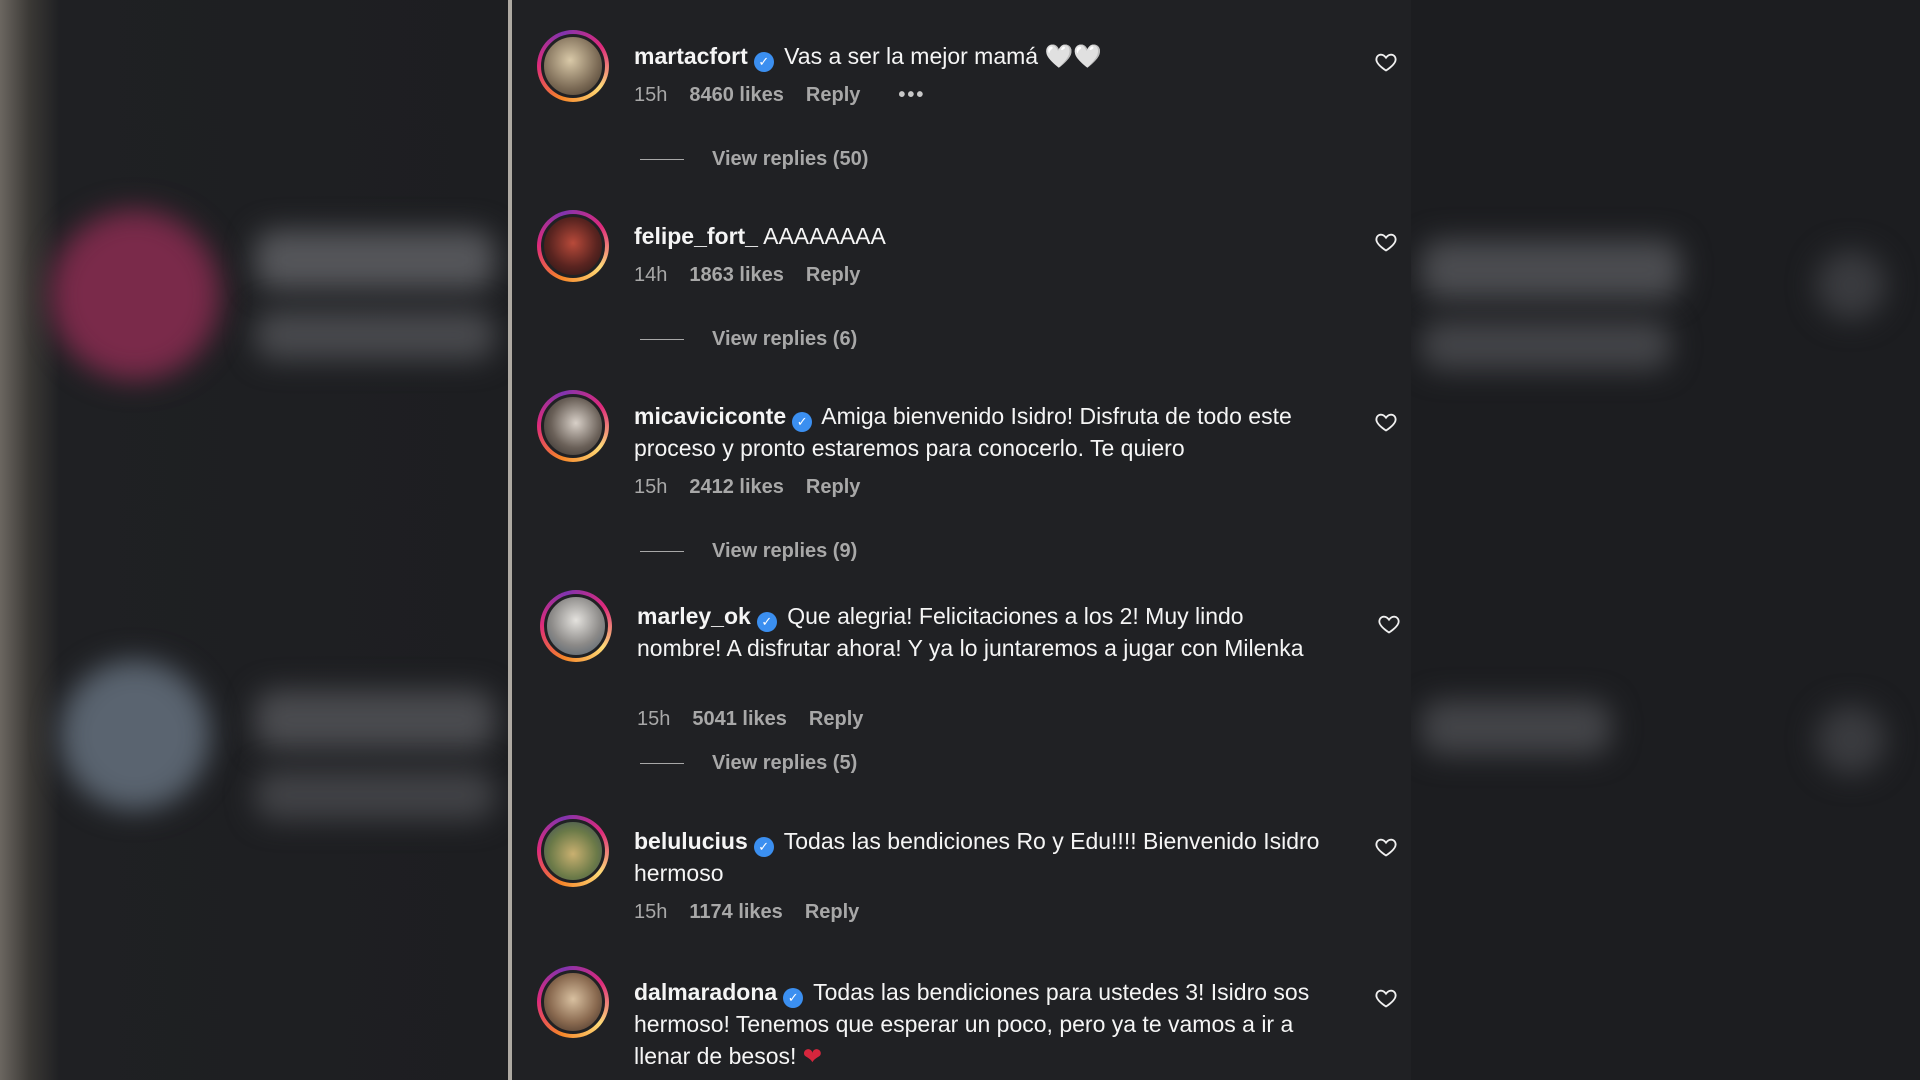  Describe the element at coordinates (710, 416) in the screenshot. I see `comment-username: micaviciconte` at that location.